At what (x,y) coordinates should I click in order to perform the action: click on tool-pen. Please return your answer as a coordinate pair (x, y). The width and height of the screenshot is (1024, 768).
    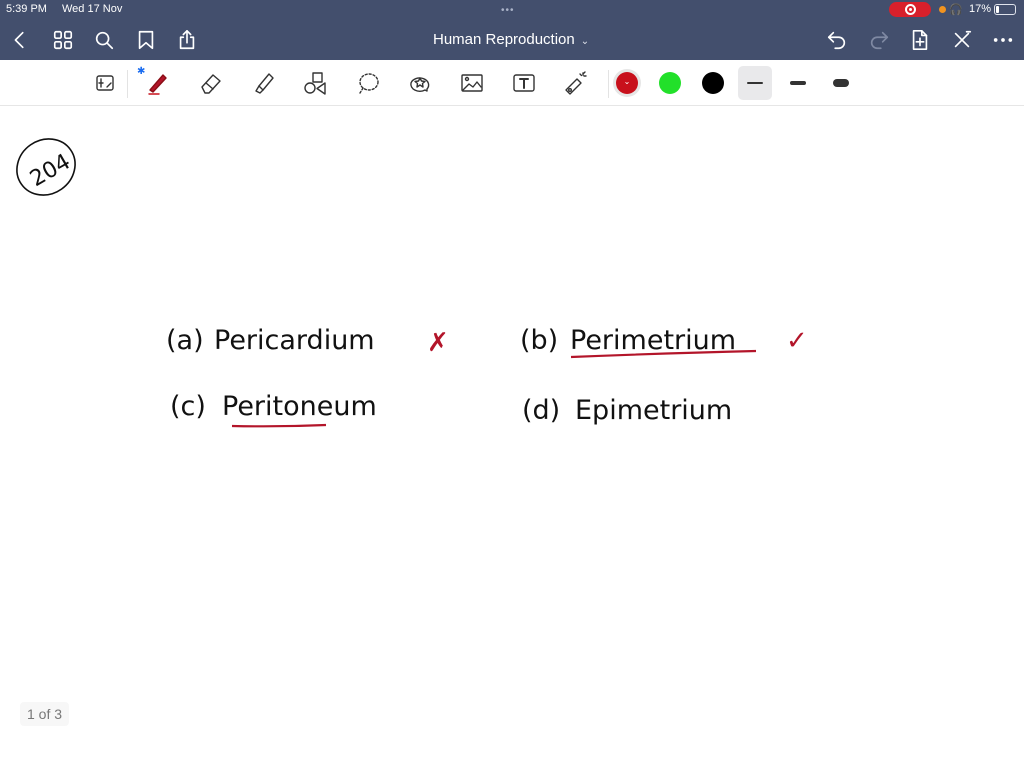
    Looking at the image, I should click on (158, 83).